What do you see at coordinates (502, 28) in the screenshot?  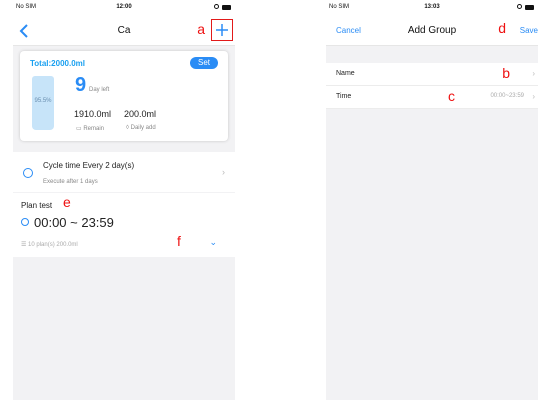 I see `callout-d: d` at bounding box center [502, 28].